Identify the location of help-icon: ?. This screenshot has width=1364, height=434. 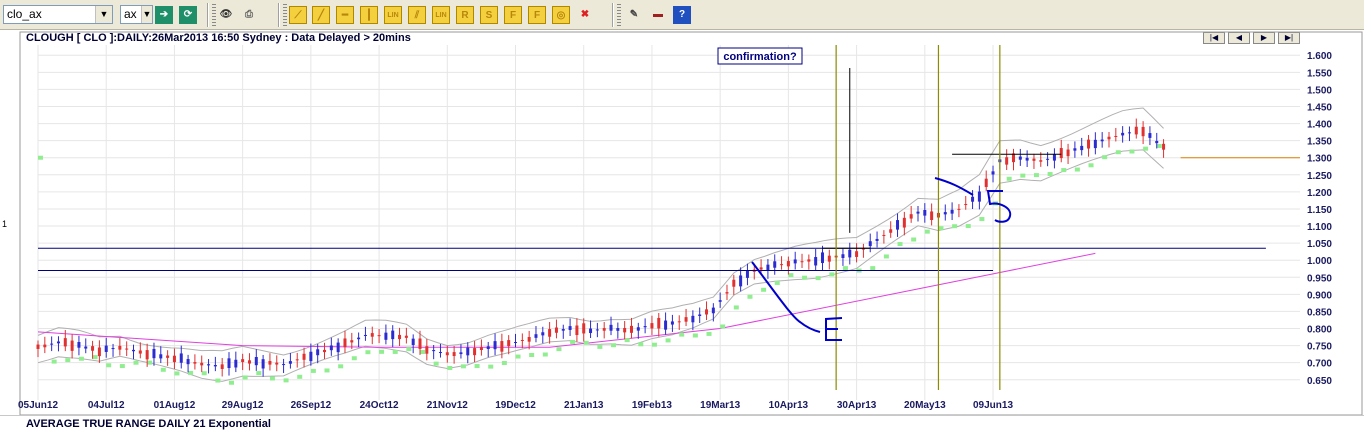
(682, 15).